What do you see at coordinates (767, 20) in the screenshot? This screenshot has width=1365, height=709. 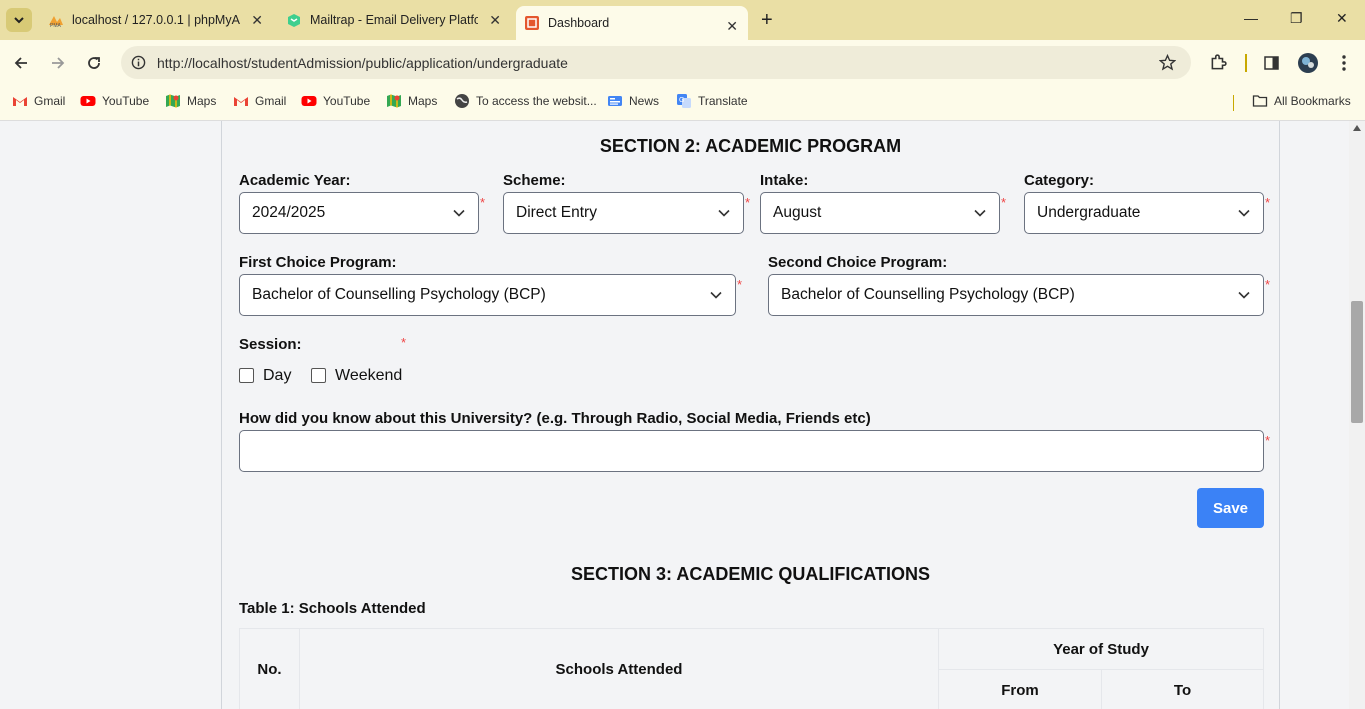 I see `new-tab-button: +` at bounding box center [767, 20].